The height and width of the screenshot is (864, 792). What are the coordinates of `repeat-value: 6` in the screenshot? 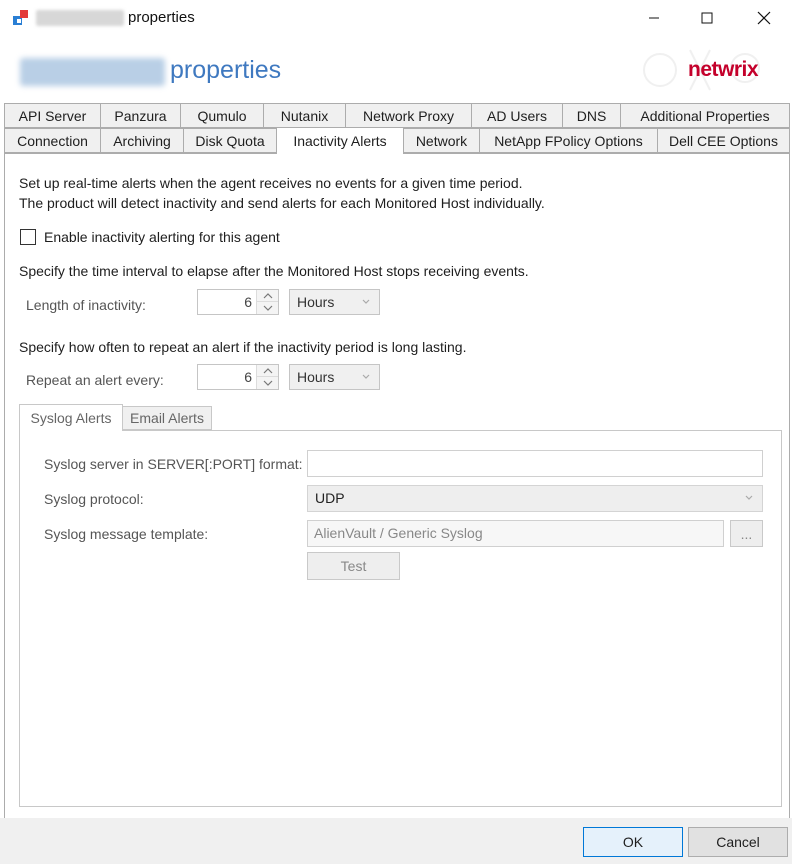 It's located at (248, 377).